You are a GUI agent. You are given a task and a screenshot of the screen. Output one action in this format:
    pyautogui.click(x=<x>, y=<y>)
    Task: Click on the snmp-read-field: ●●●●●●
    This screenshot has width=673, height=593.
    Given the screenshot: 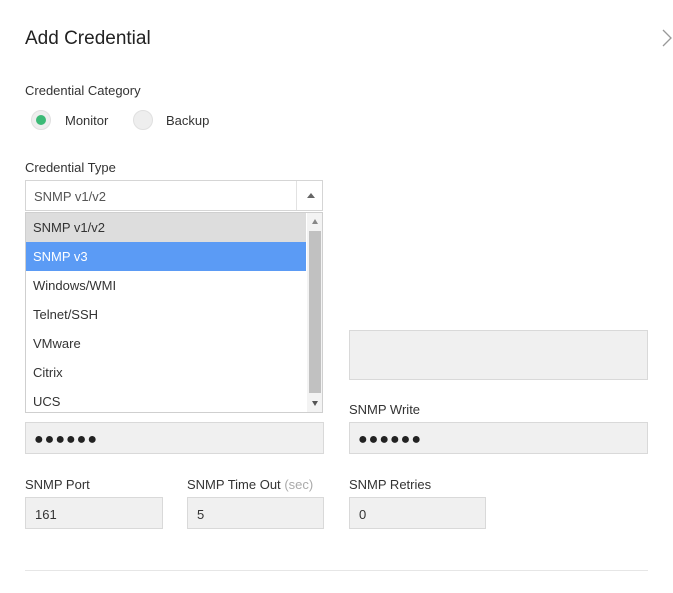 What is the action you would take?
    pyautogui.click(x=174, y=438)
    